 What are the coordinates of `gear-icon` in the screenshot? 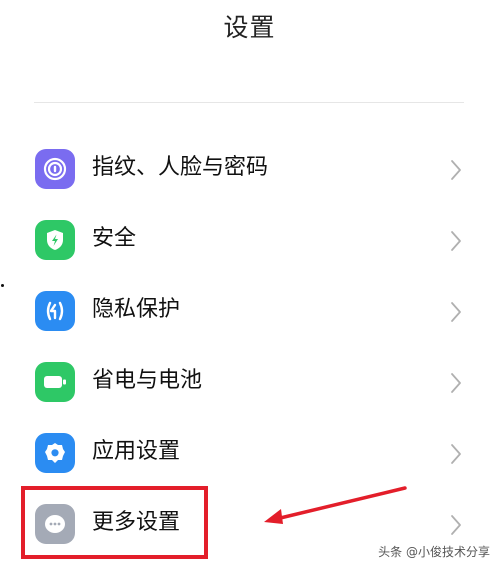 It's located at (55, 453).